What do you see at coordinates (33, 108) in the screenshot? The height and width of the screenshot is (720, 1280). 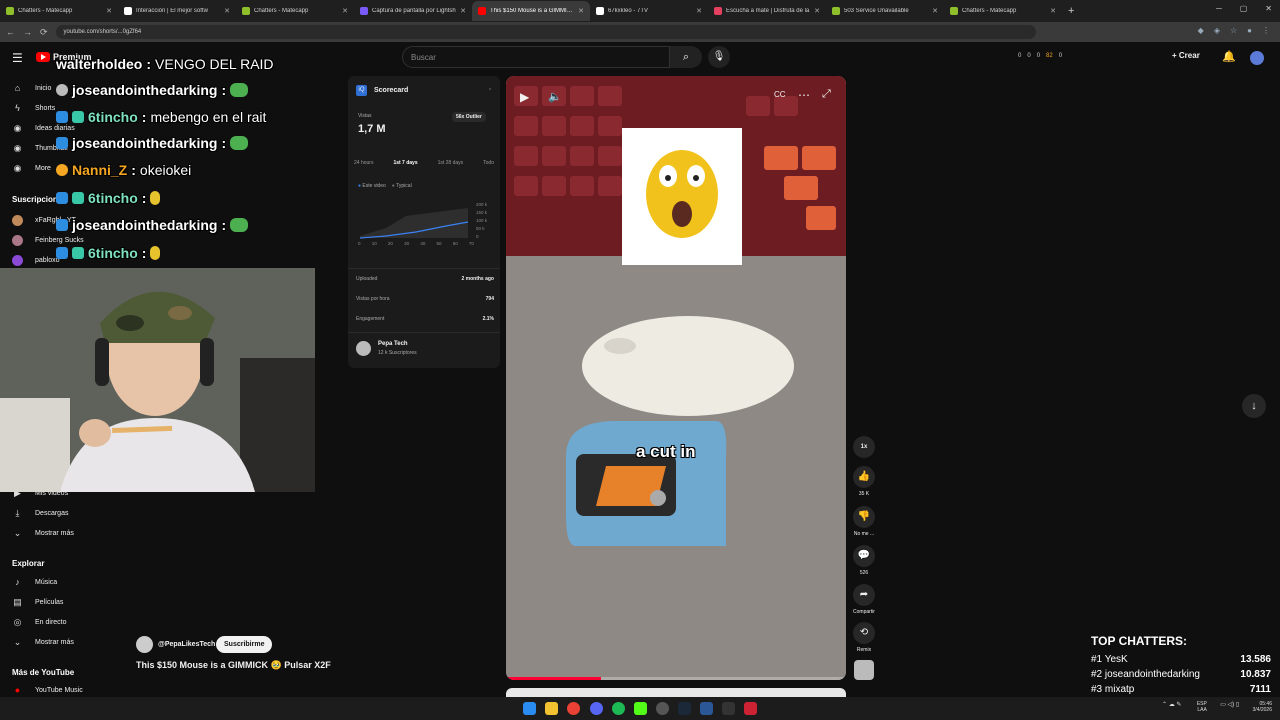 I see `sidebar-item-shorts: ϟ Shorts` at bounding box center [33, 108].